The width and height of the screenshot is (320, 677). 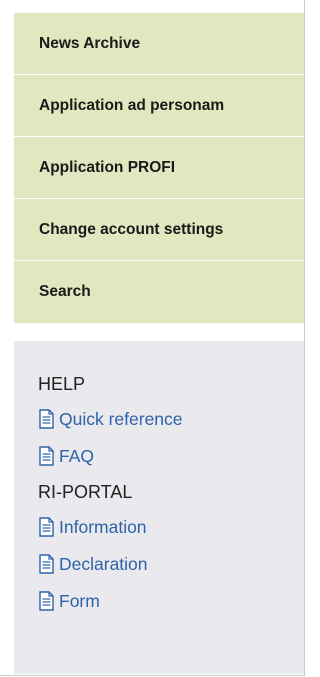 I want to click on nav-item-application-profi: Application PROFI, so click(x=159, y=168).